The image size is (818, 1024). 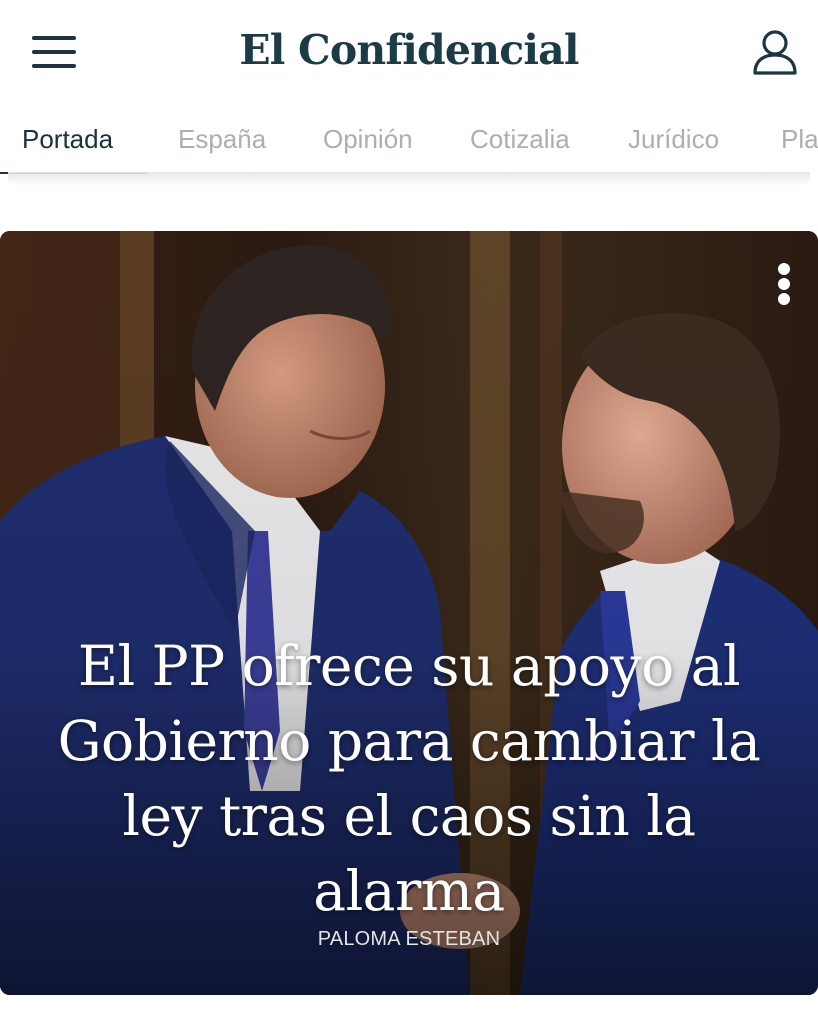 What do you see at coordinates (673, 139) in the screenshot?
I see `tab-juridico: Jurídico` at bounding box center [673, 139].